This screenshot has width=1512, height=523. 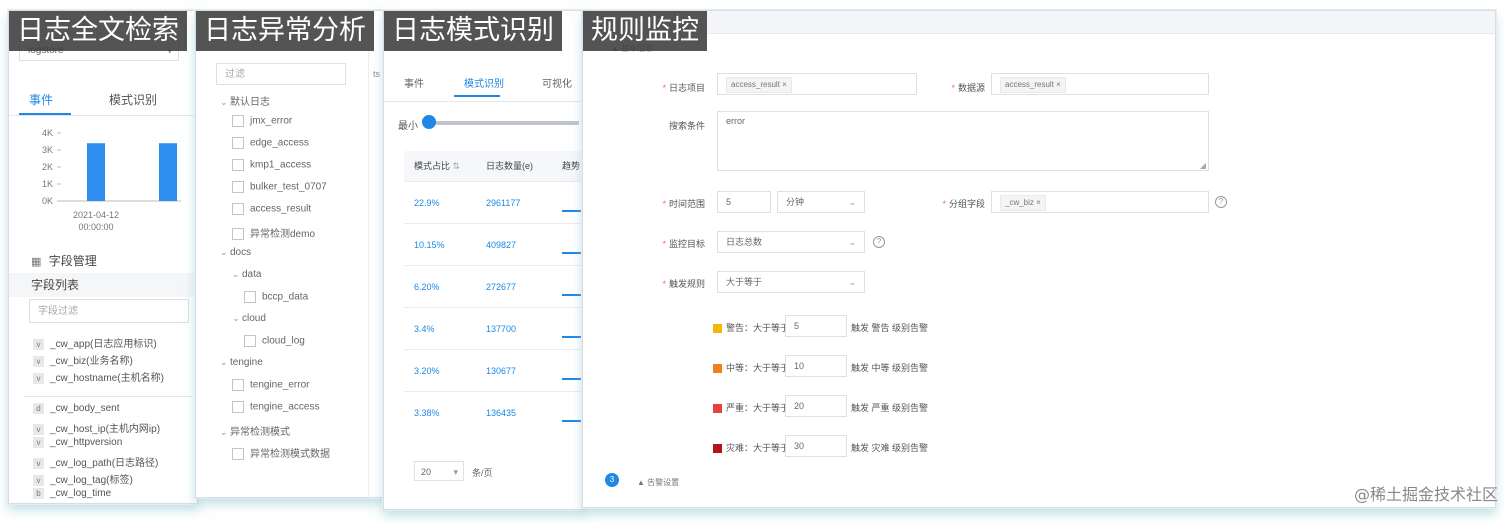 What do you see at coordinates (105, 429) in the screenshot?
I see `field-name: _cw_host_ip(主机内网ip)` at bounding box center [105, 429].